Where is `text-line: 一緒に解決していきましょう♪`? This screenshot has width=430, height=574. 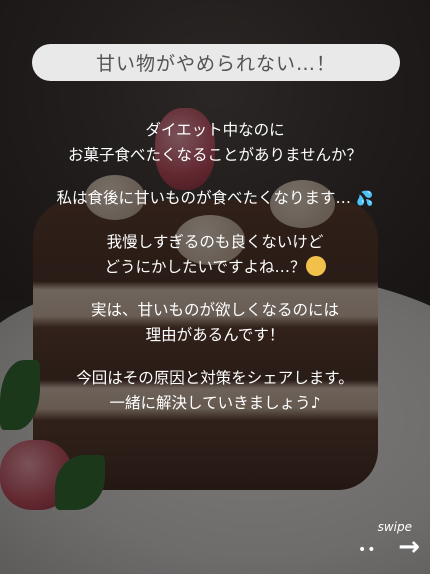
text-line: 一緒に解決していきましょう♪ is located at coordinates (215, 403).